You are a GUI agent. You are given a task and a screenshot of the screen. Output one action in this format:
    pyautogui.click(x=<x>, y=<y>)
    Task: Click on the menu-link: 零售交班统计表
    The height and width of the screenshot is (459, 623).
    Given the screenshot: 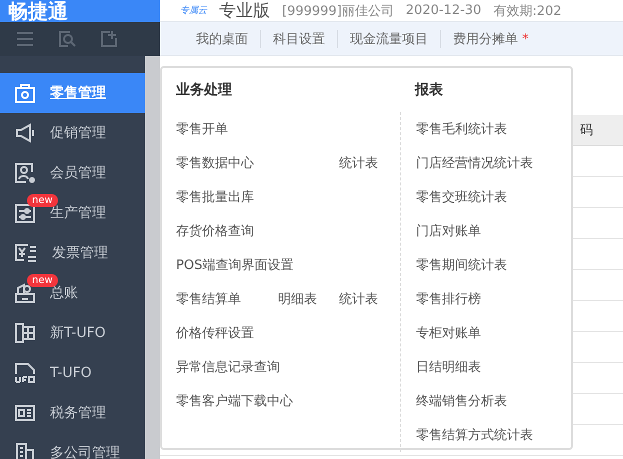 What is the action you would take?
    pyautogui.click(x=461, y=197)
    